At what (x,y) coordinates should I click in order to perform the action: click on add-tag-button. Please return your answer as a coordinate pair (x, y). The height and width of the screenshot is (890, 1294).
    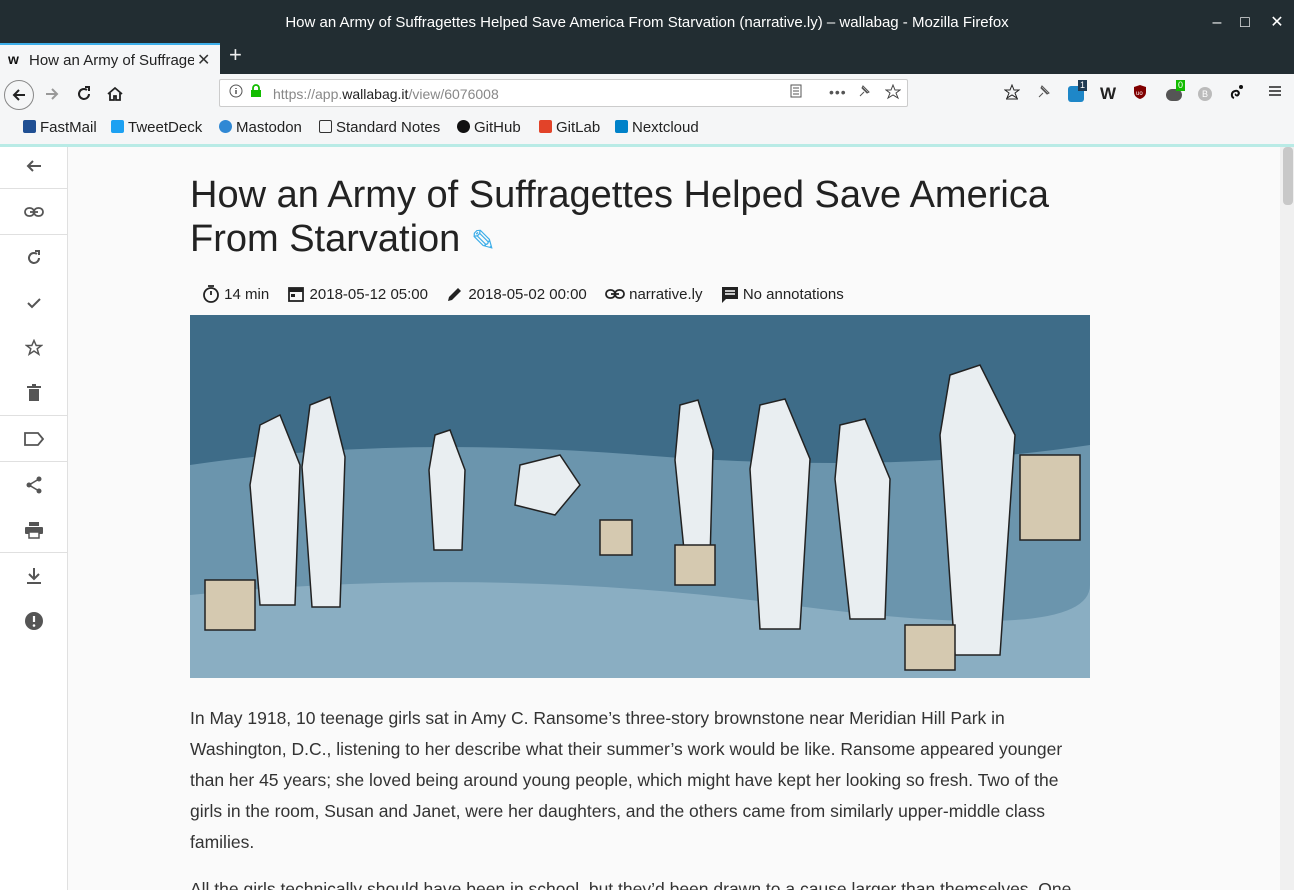
    Looking at the image, I should click on (33, 438).